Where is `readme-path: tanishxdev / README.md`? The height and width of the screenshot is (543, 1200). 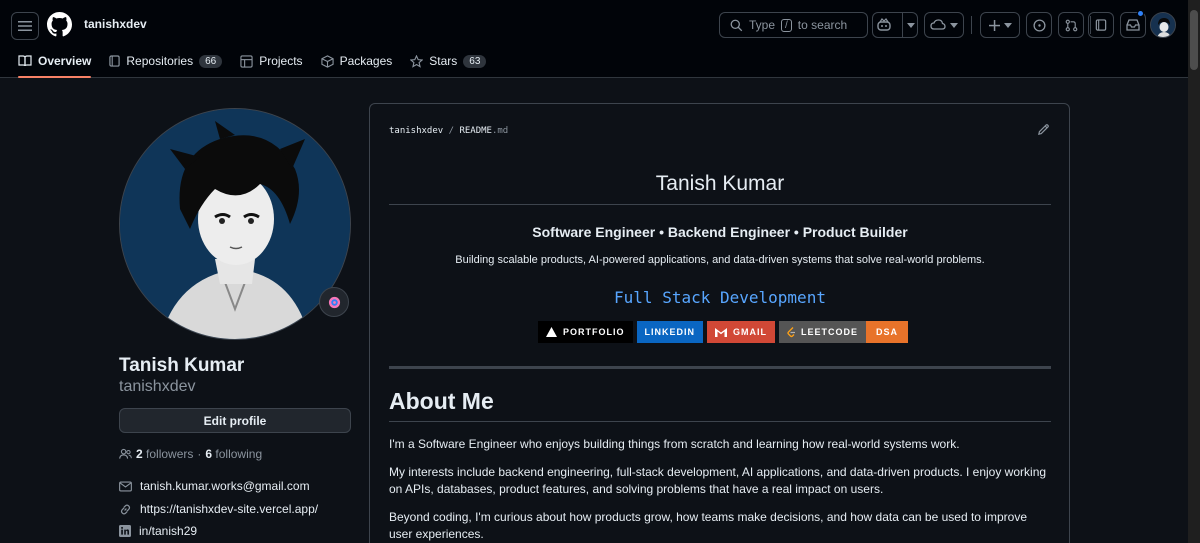 readme-path: tanishxdev / README.md is located at coordinates (448, 131).